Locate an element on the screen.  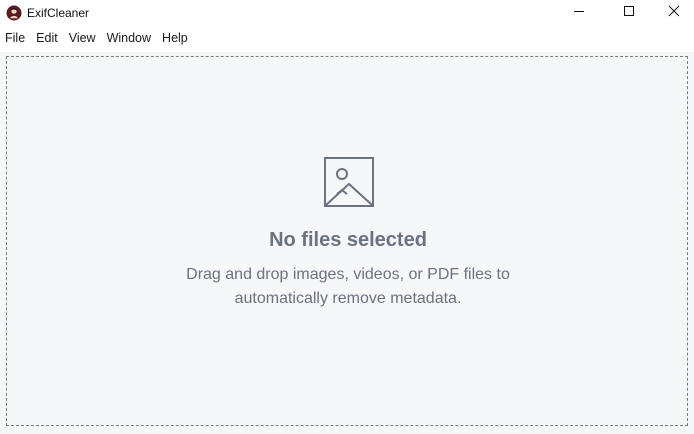
menu-item-help: Help is located at coordinates (175, 38).